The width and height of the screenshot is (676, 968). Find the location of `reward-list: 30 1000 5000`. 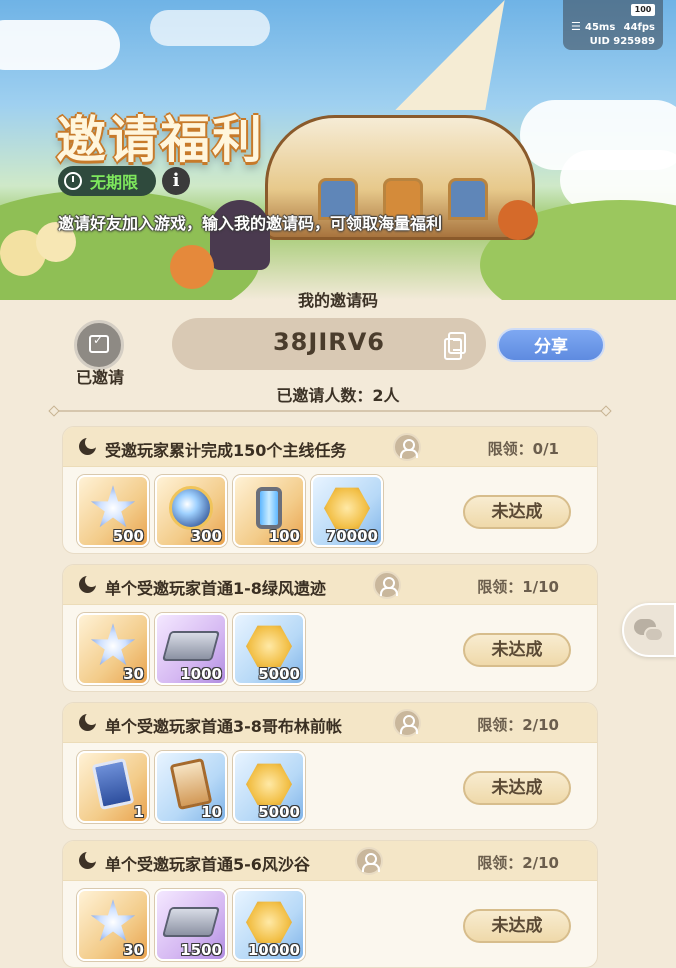

reward-list: 30 1000 5000 is located at coordinates (191, 649).